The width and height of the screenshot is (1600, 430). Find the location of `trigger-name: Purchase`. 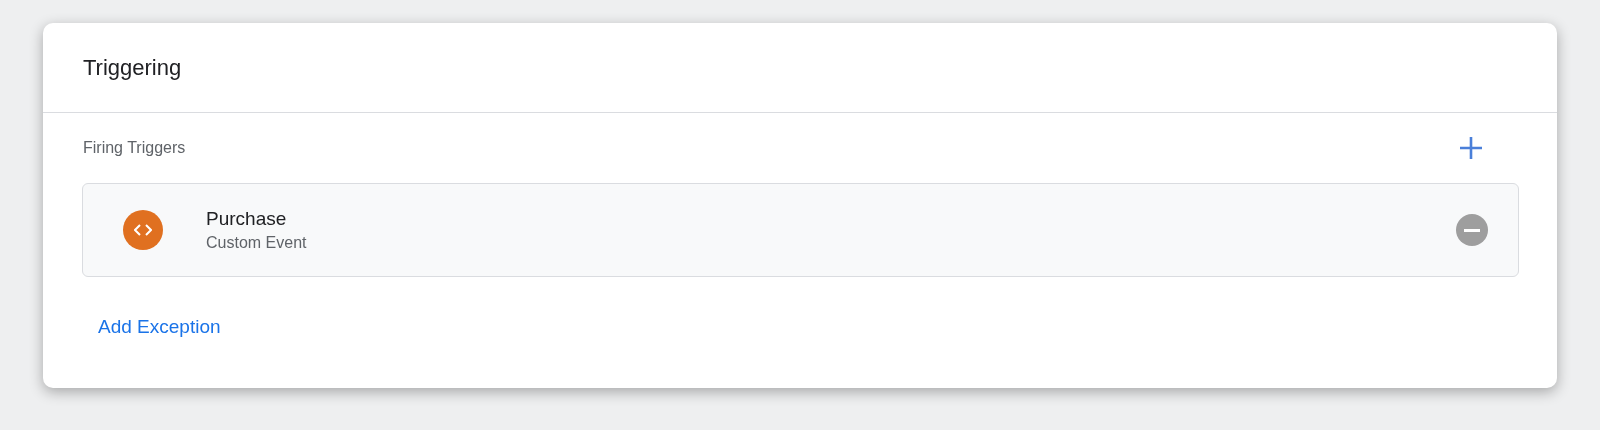

trigger-name: Purchase is located at coordinates (247, 219).